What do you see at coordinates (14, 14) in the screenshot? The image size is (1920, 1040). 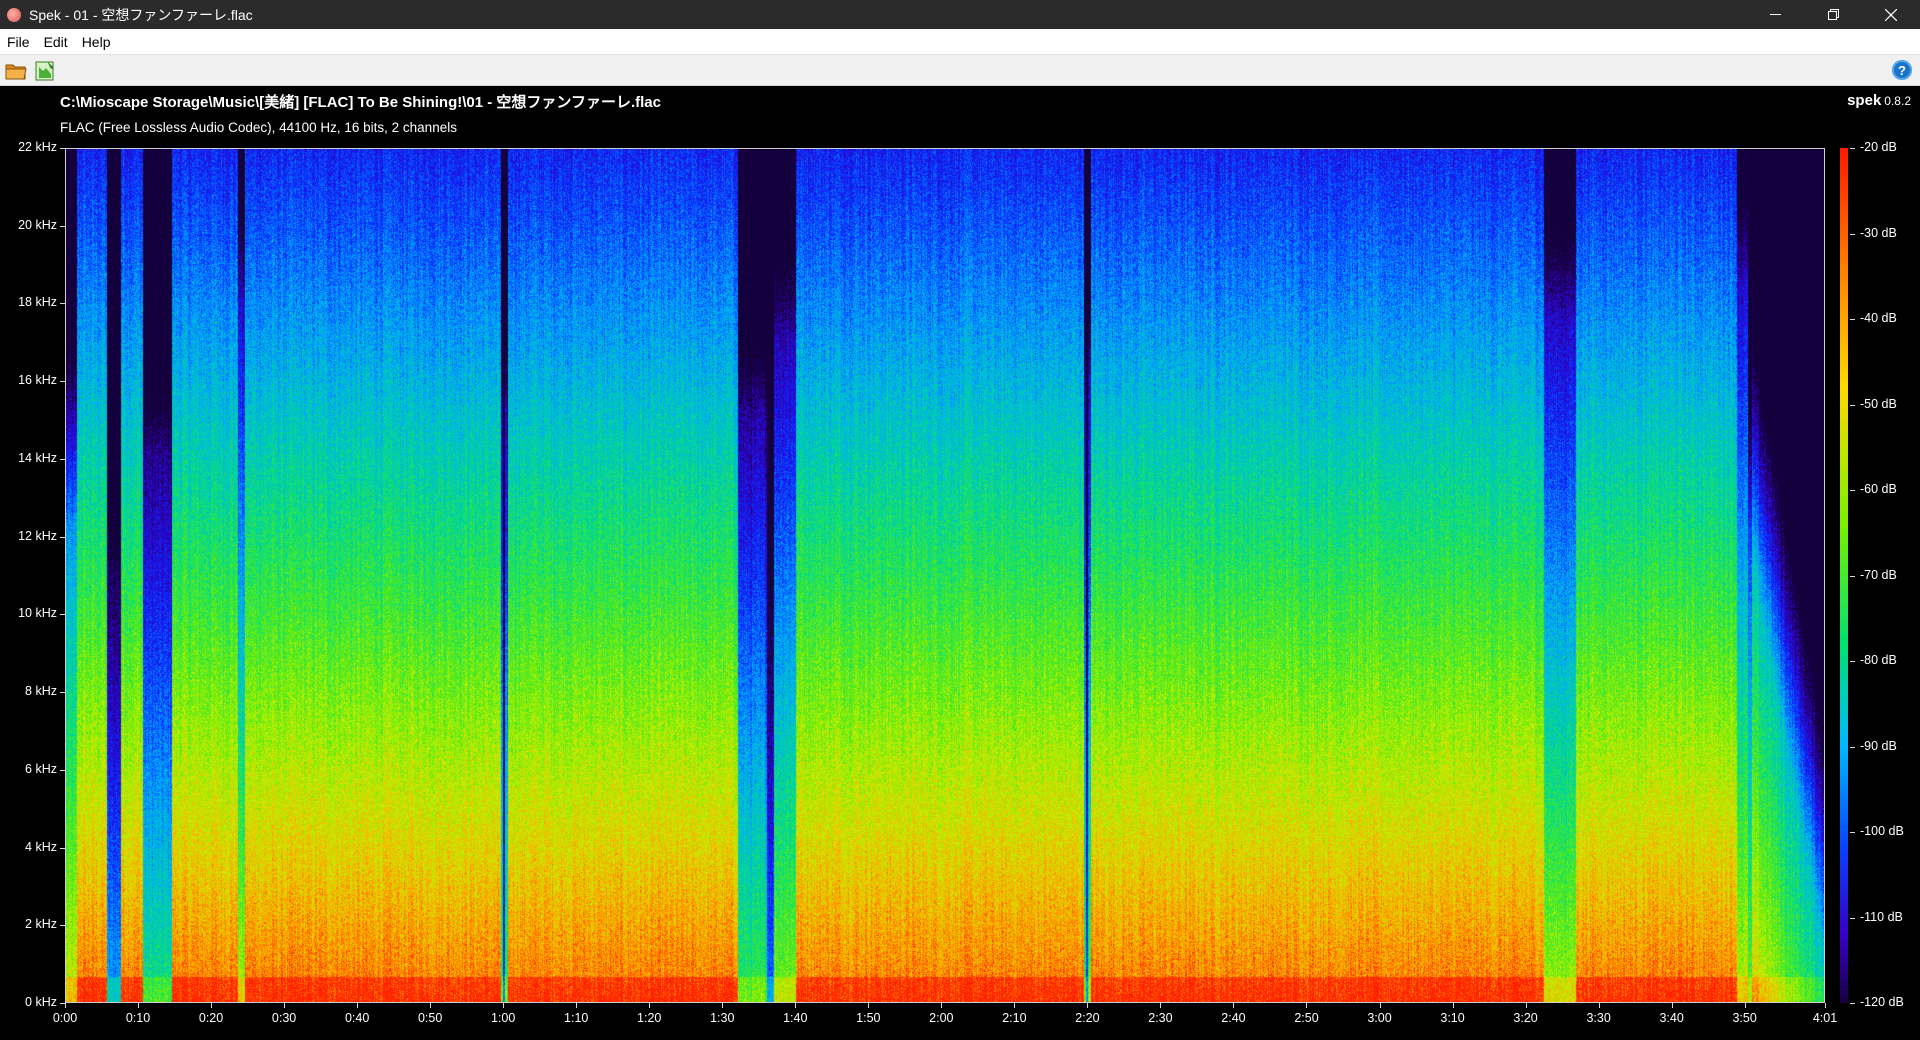 I see `spek-app-icon` at bounding box center [14, 14].